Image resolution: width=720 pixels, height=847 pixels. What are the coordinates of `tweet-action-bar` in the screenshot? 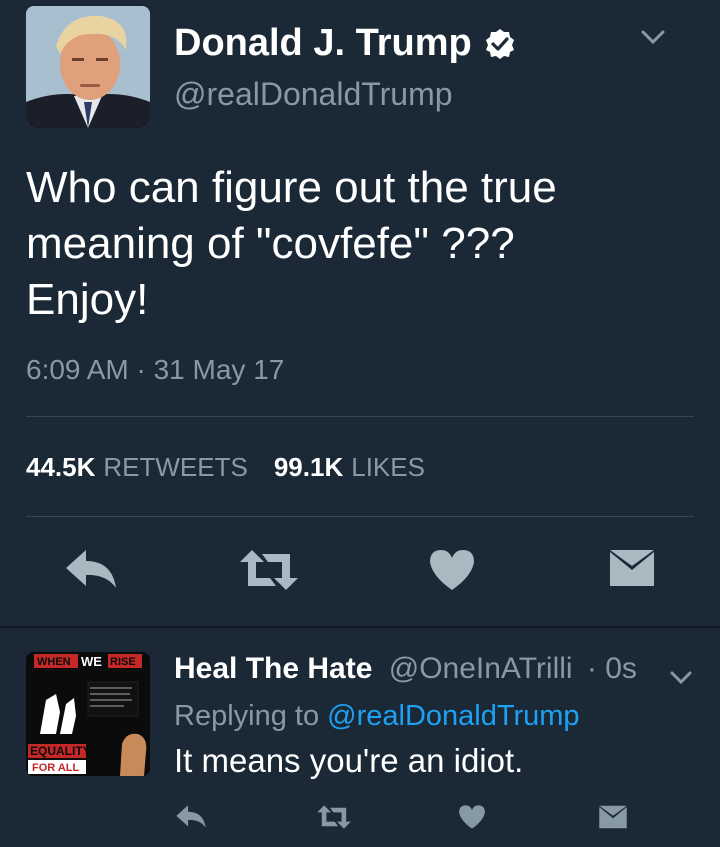 It's located at (362, 573).